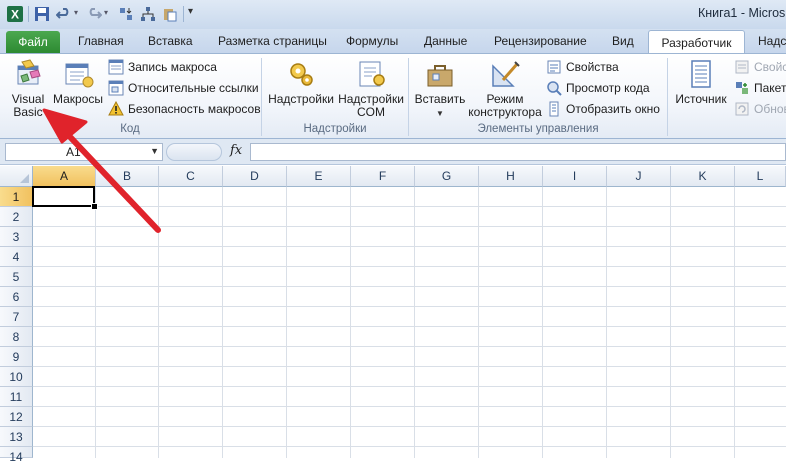 Image resolution: width=786 pixels, height=467 pixels. What do you see at coordinates (770, 109) in the screenshot?
I see `refresh-data-label: Обнов` at bounding box center [770, 109].